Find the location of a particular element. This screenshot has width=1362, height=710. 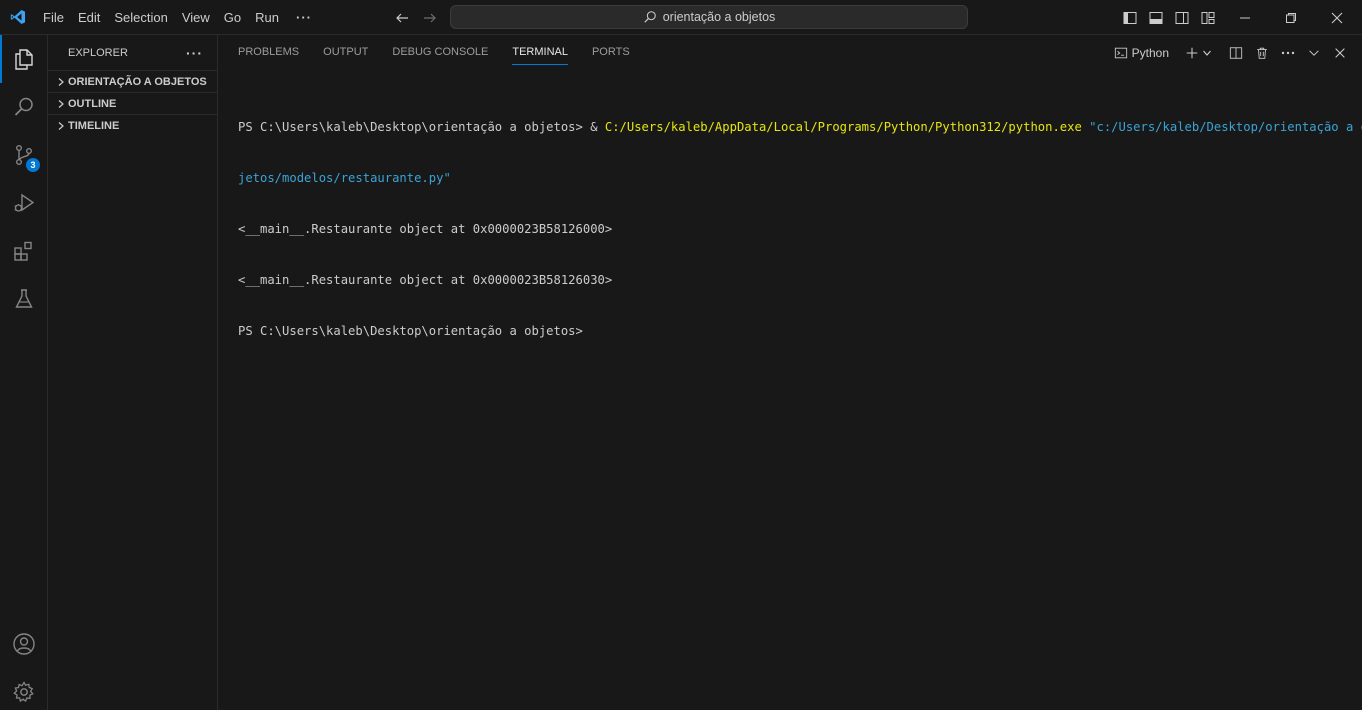

command-center: orientação a objetos is located at coordinates (709, 17).